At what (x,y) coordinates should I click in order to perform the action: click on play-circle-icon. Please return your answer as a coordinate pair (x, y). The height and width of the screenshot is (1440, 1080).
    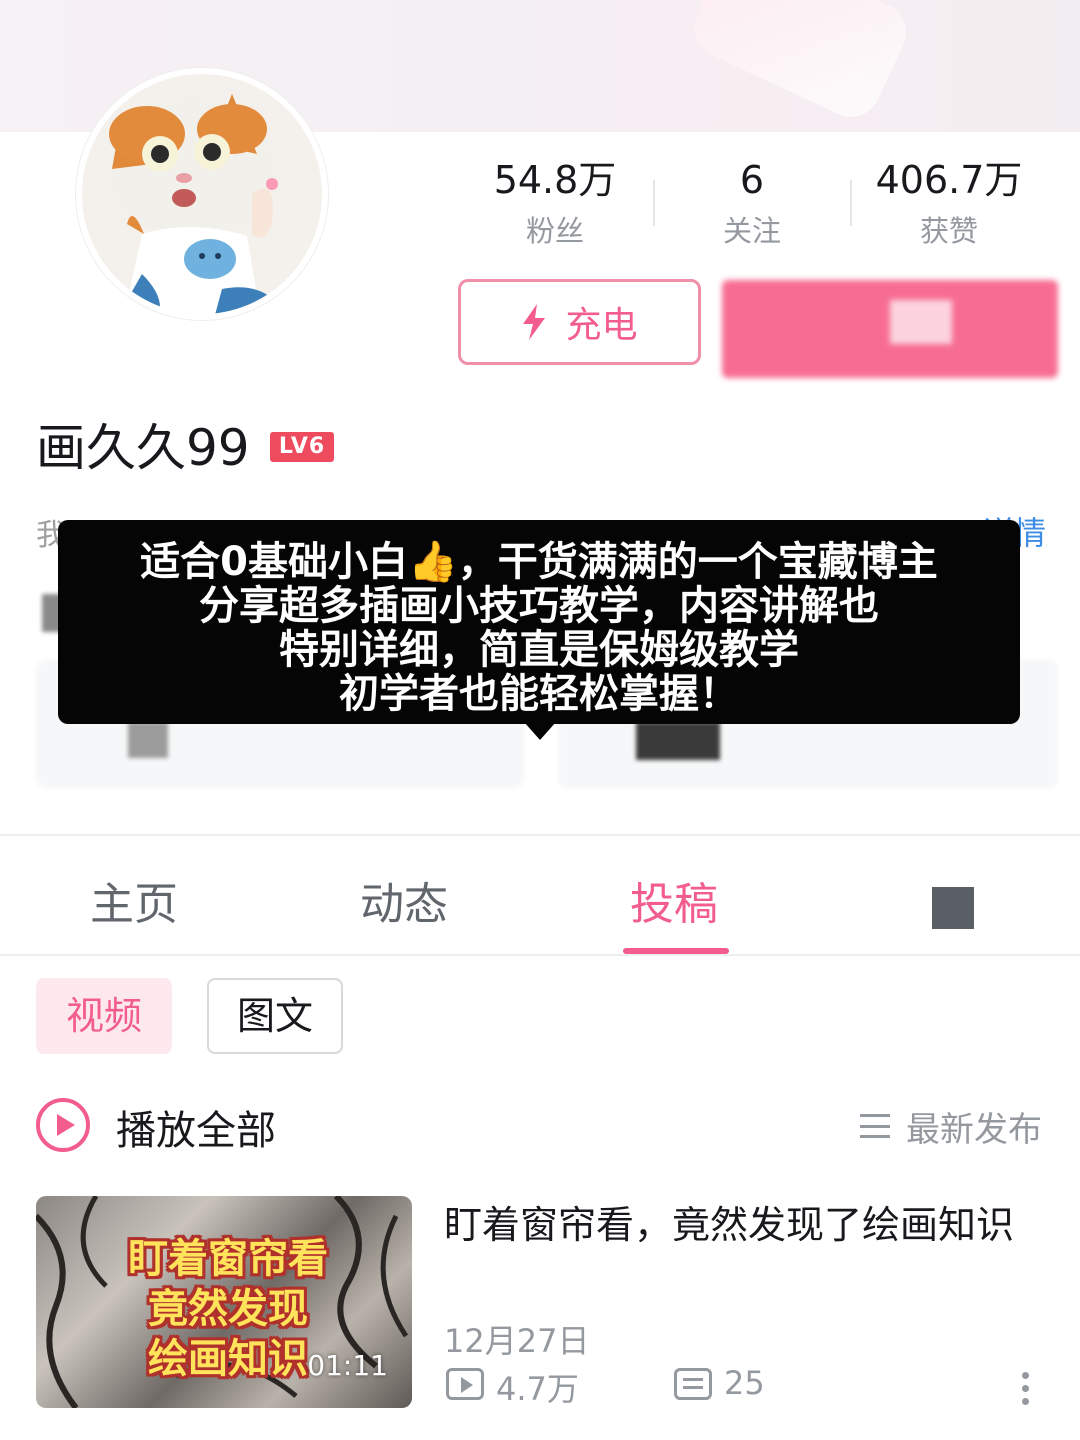
    Looking at the image, I should click on (63, 1125).